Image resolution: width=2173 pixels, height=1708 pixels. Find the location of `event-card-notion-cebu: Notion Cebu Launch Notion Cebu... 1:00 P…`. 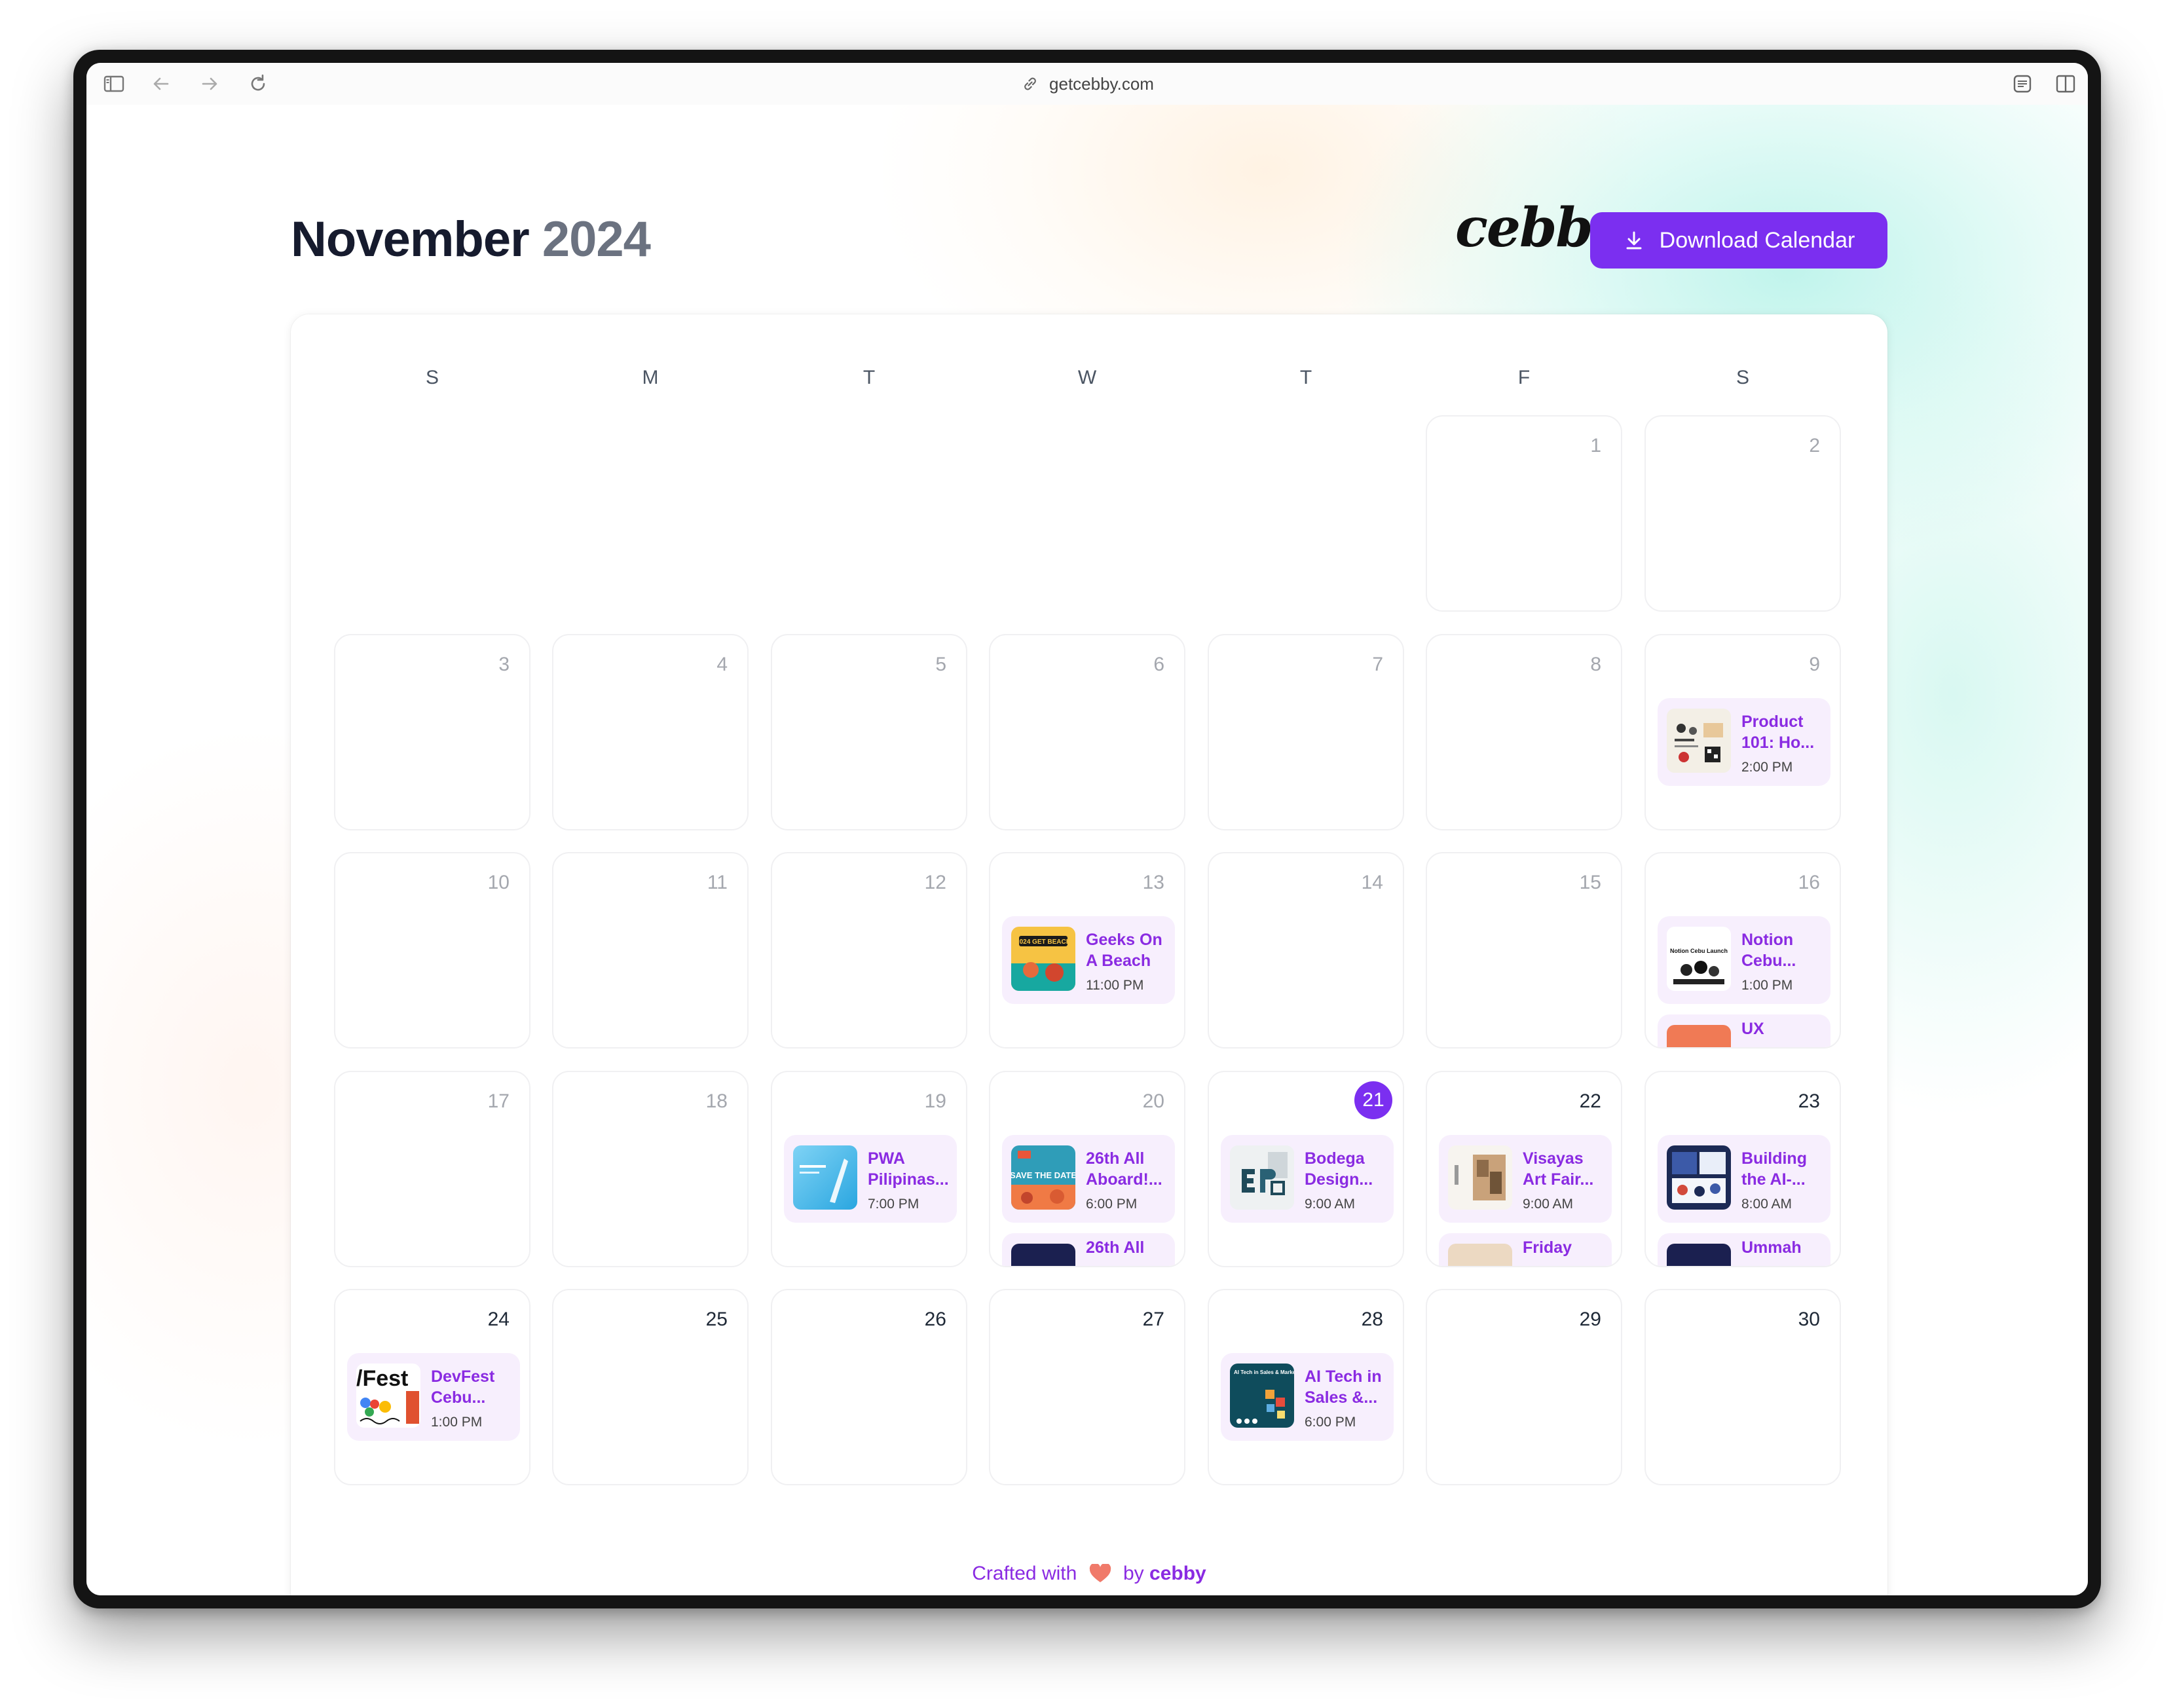

event-card-notion-cebu: Notion Cebu Launch Notion Cebu... 1:00 P… is located at coordinates (1744, 960).